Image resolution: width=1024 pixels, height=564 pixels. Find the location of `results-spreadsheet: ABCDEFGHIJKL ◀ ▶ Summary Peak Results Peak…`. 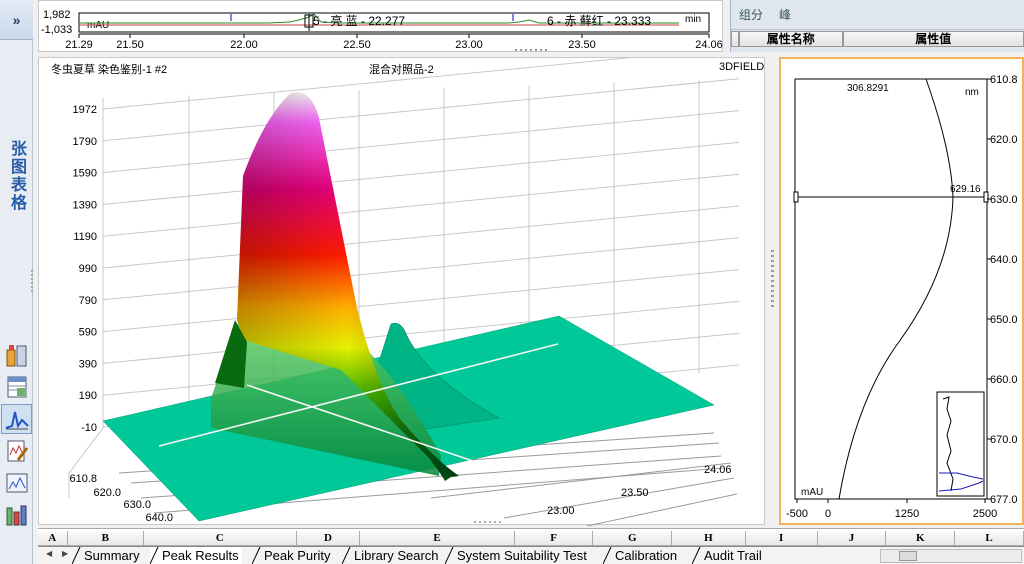

results-spreadsheet: ABCDEFGHIJKL ◀ ▶ Summary Peak Results Peak… is located at coordinates (531, 546).